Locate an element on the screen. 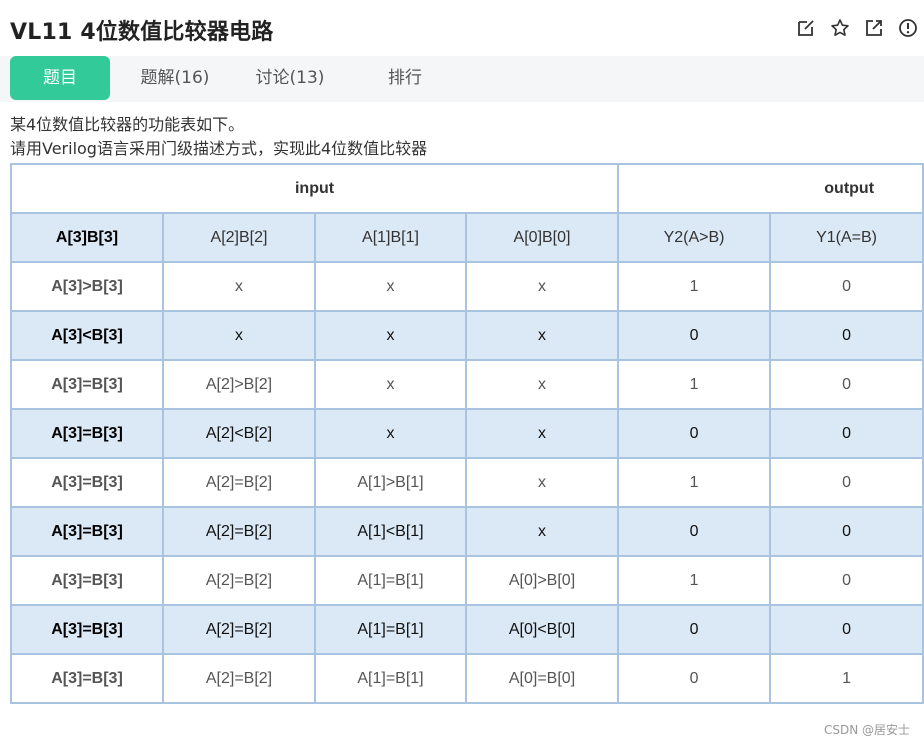 The height and width of the screenshot is (746, 924). tab-solutions: 题解(16) is located at coordinates (175, 78).